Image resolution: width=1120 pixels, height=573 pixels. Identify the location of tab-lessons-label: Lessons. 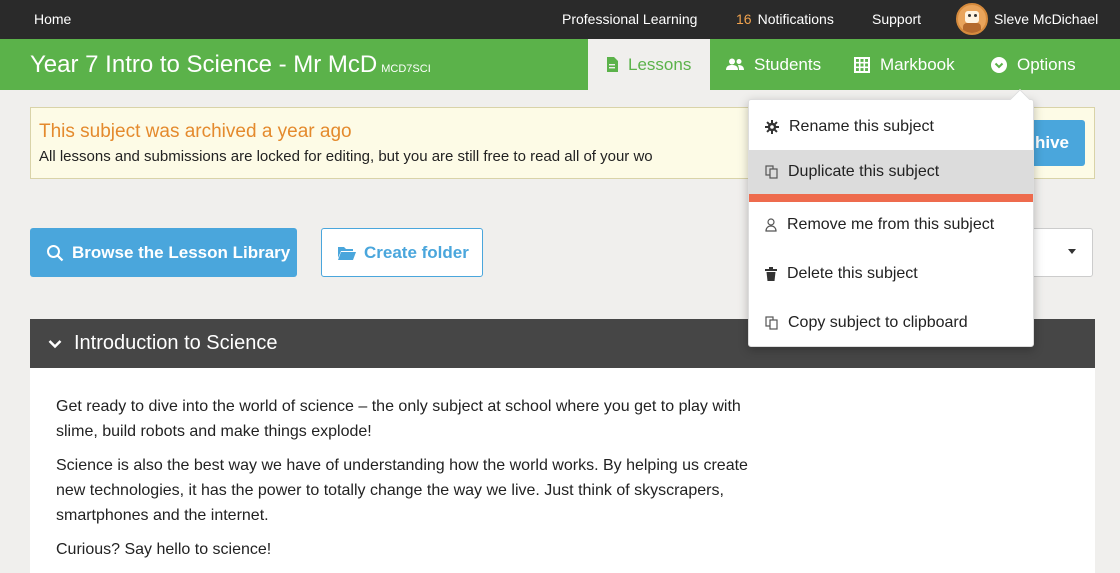
(660, 64).